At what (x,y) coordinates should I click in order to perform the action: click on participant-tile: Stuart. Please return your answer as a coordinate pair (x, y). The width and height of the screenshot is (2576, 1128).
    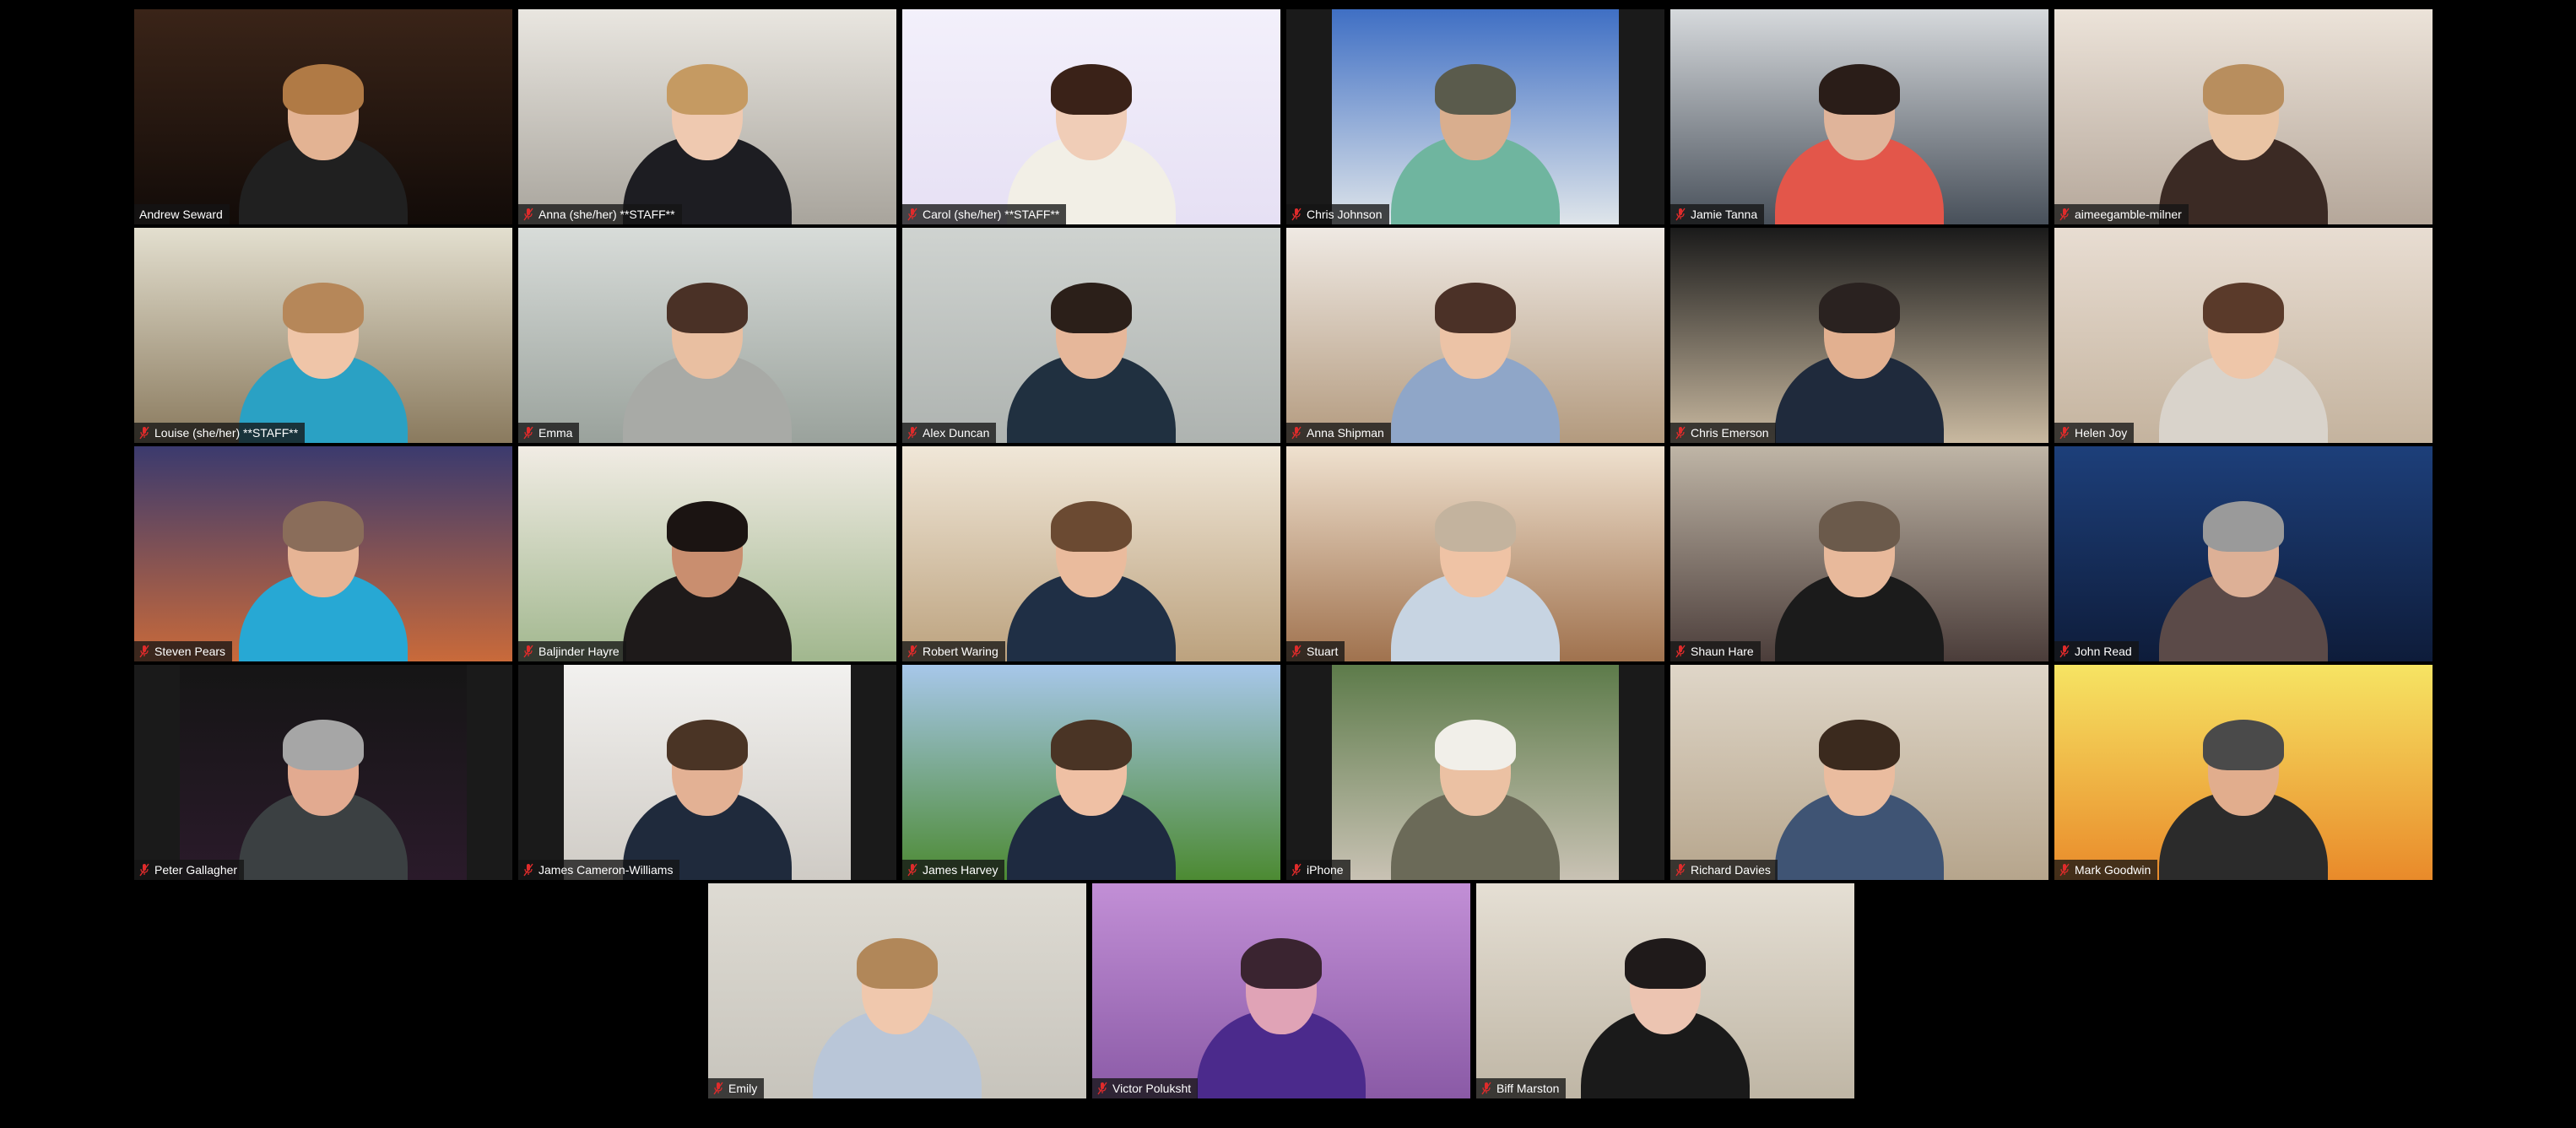
    Looking at the image, I should click on (1475, 553).